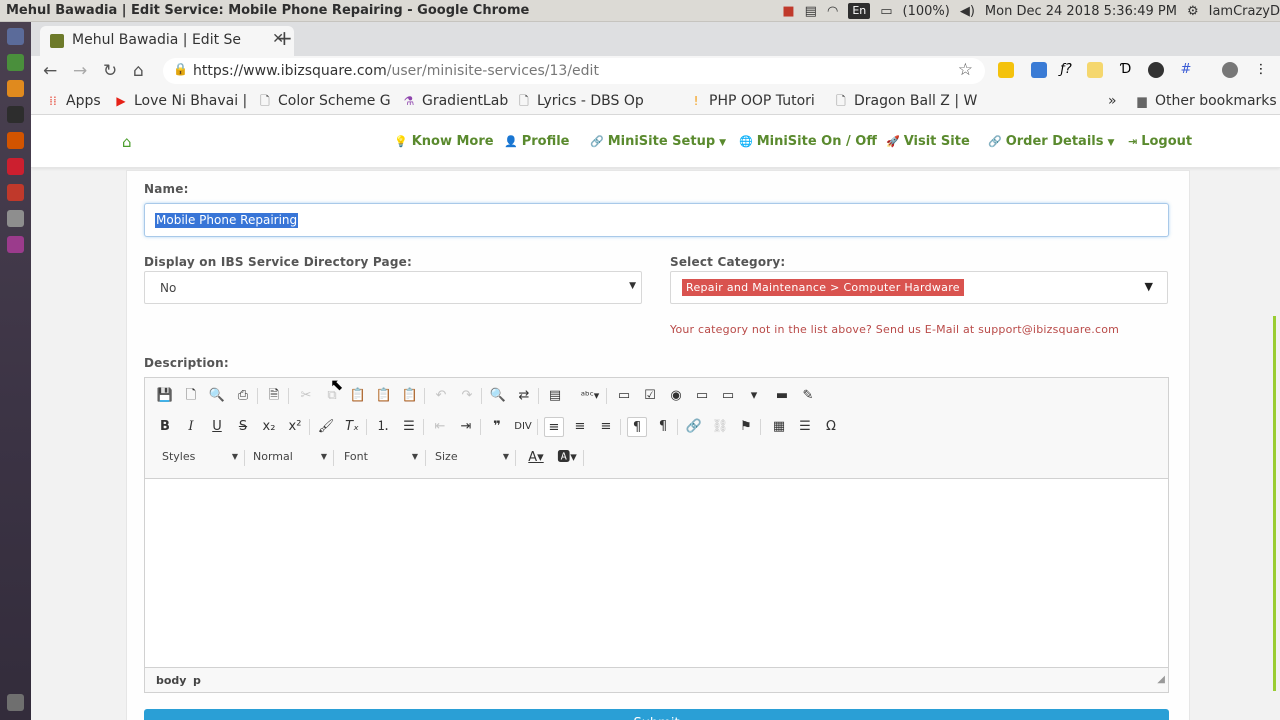 The width and height of the screenshot is (1280, 720). Describe the element at coordinates (728, 396) in the screenshot. I see `textarea-icon: ▭` at that location.